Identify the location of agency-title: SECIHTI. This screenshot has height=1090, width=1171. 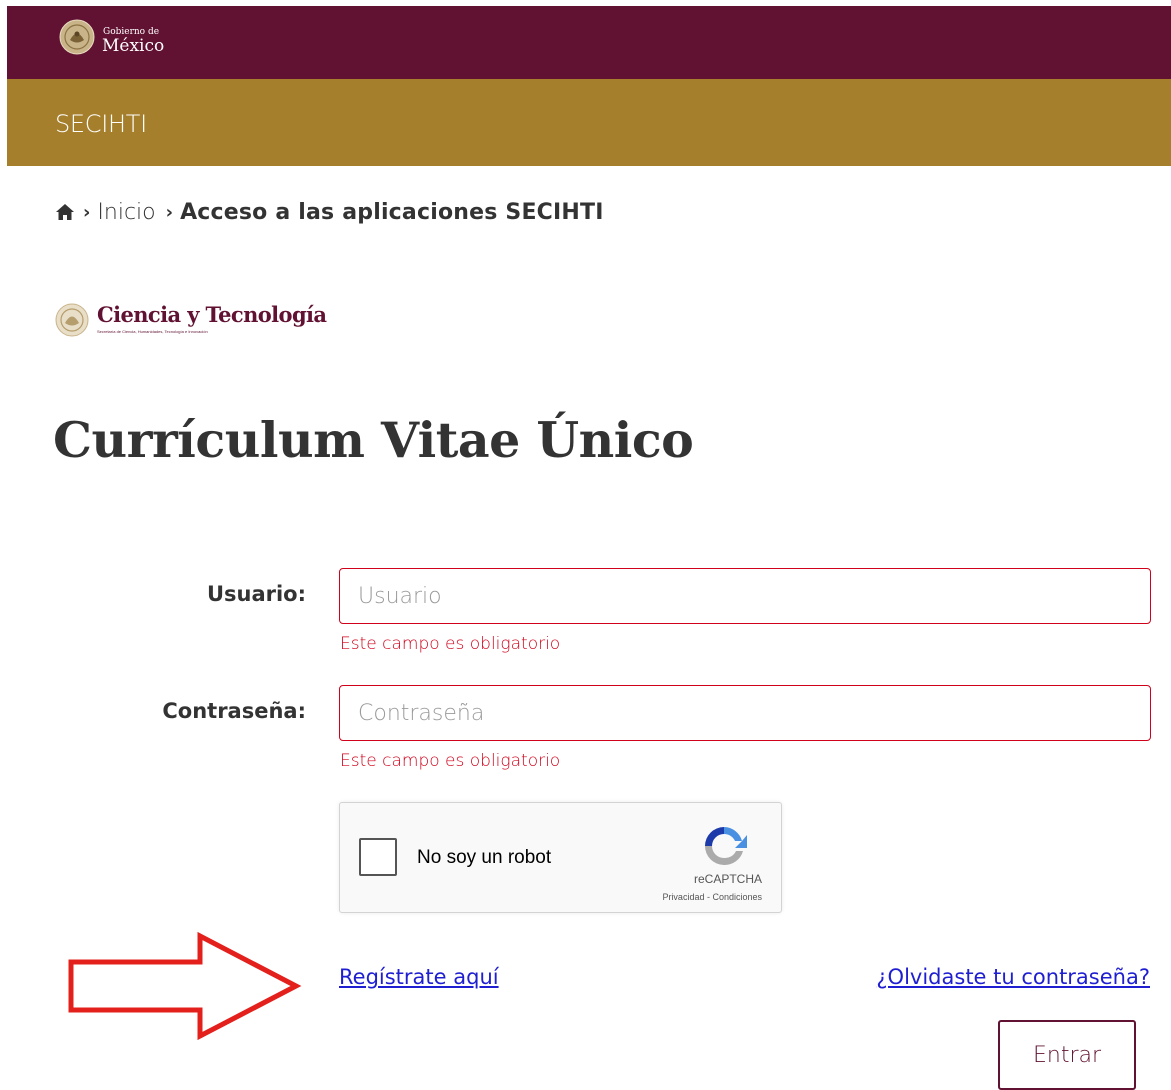
(101, 124).